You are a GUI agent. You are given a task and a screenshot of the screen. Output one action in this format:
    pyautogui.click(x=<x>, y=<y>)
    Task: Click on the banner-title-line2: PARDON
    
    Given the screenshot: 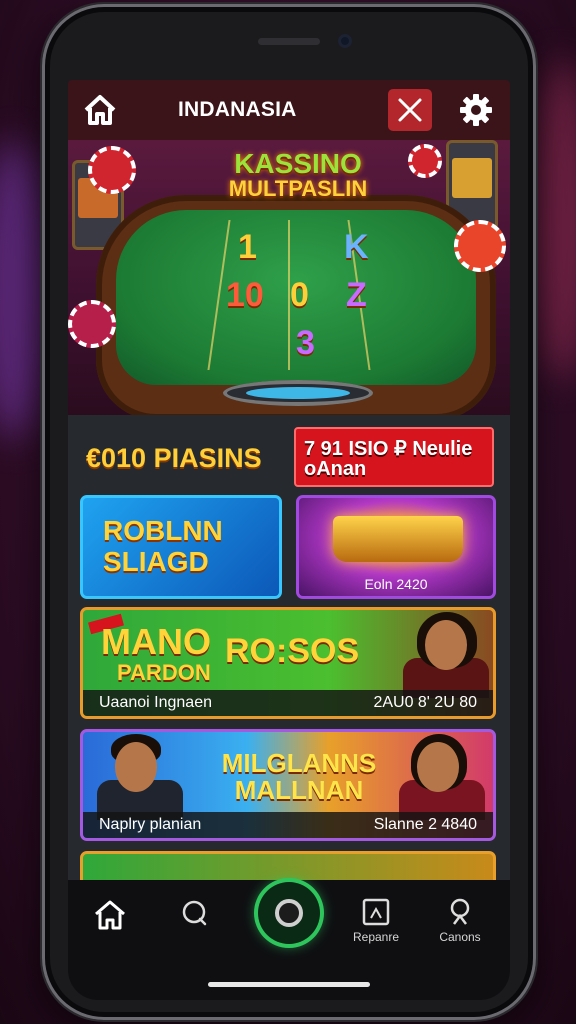 What is the action you would take?
    pyautogui.click(x=164, y=672)
    